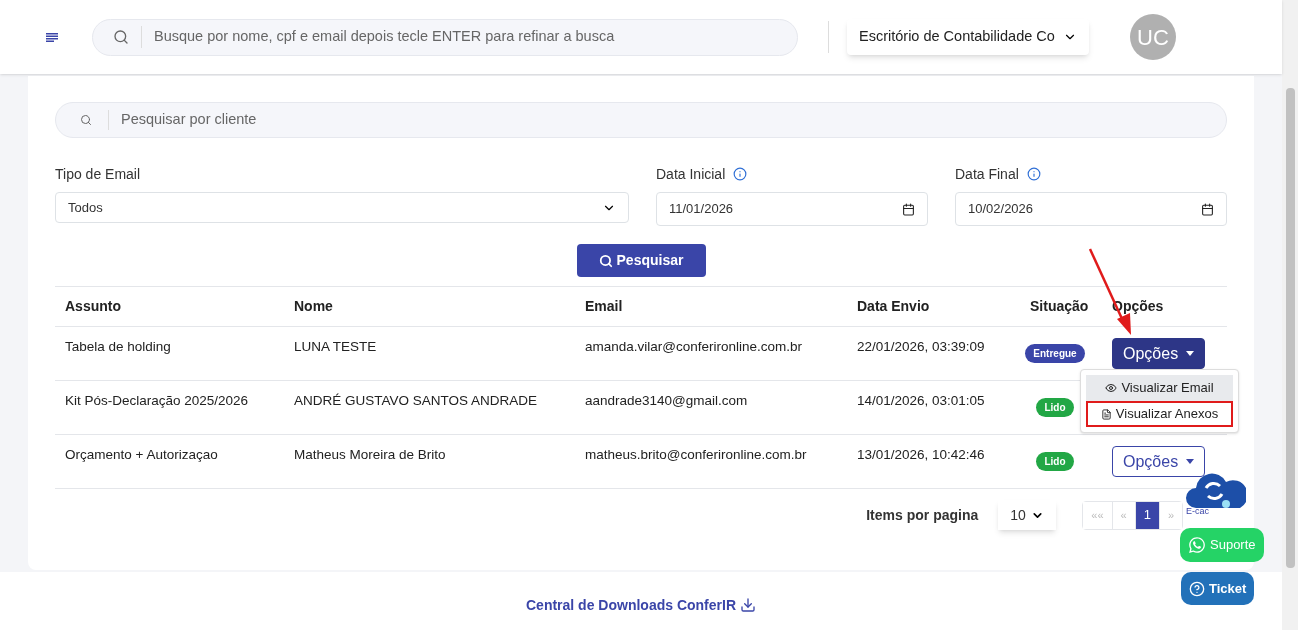  What do you see at coordinates (157, 401) in the screenshot?
I see `table-cell-text: Kit Pós-Declaração 2025/2026` at bounding box center [157, 401].